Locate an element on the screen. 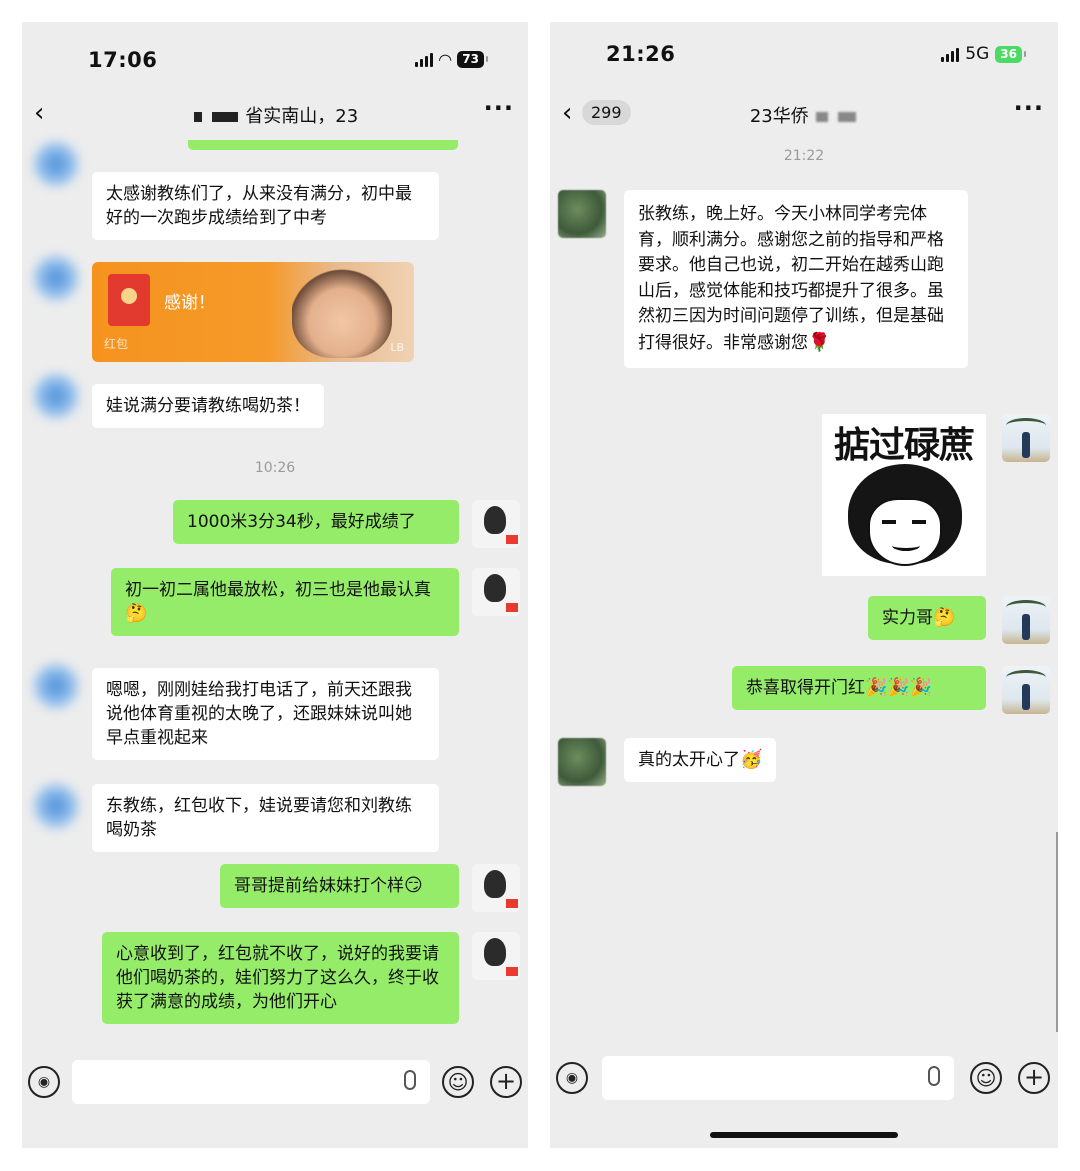 The height and width of the screenshot is (1171, 1080). chat-title-text: 23华侨 is located at coordinates (779, 116).